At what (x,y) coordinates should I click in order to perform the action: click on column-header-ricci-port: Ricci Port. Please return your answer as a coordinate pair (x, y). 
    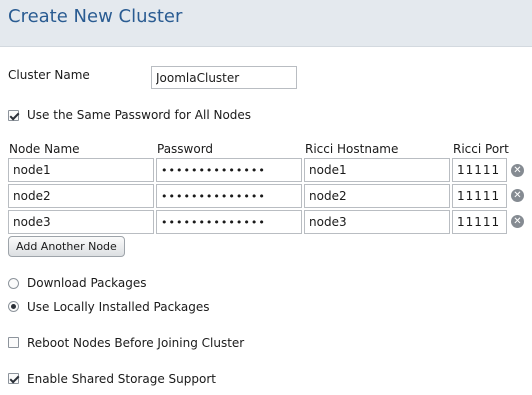
    Looking at the image, I should click on (481, 149).